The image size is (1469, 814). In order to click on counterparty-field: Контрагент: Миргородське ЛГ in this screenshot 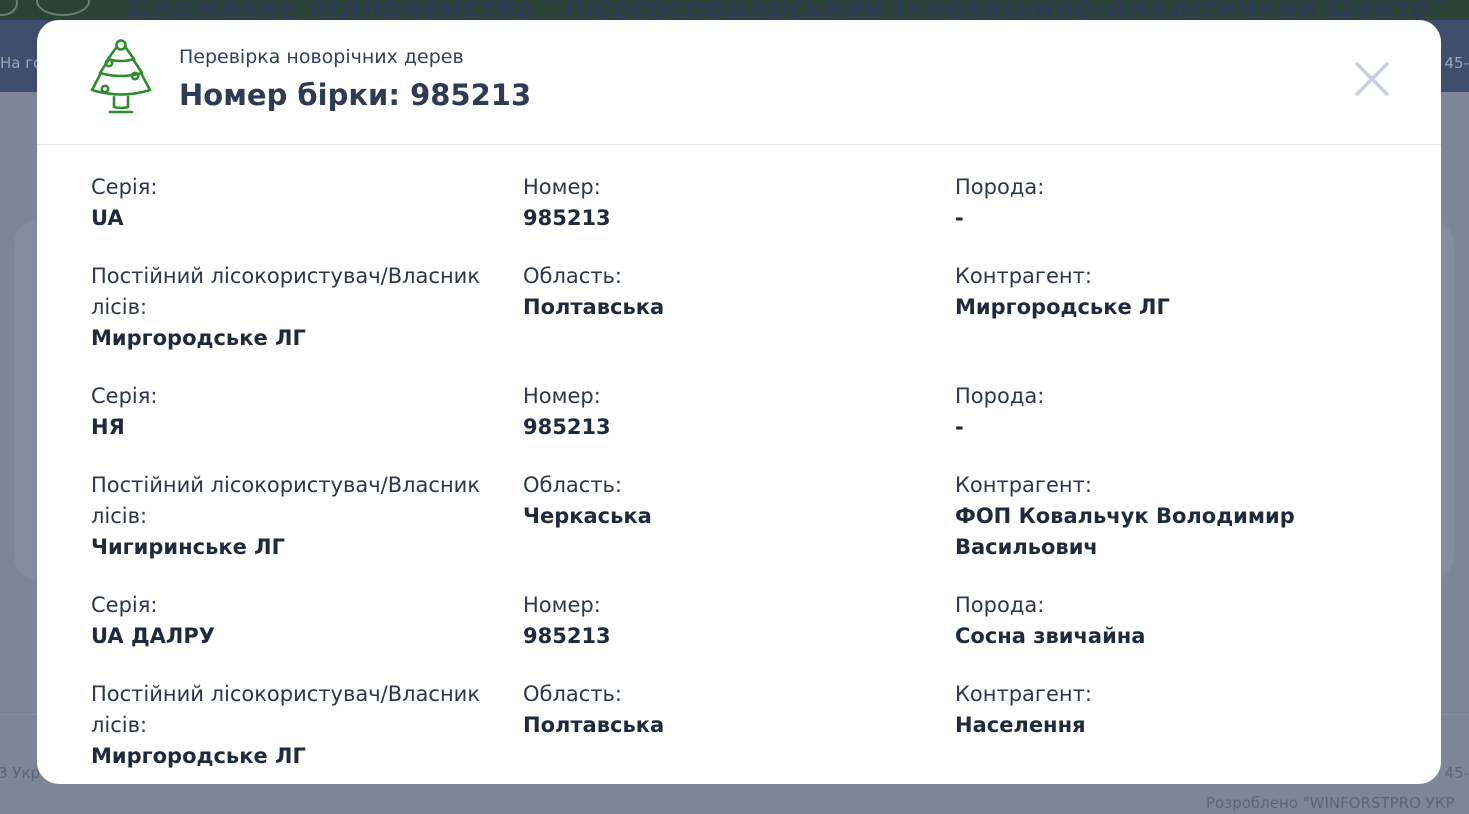, I will do `click(1173, 307)`.